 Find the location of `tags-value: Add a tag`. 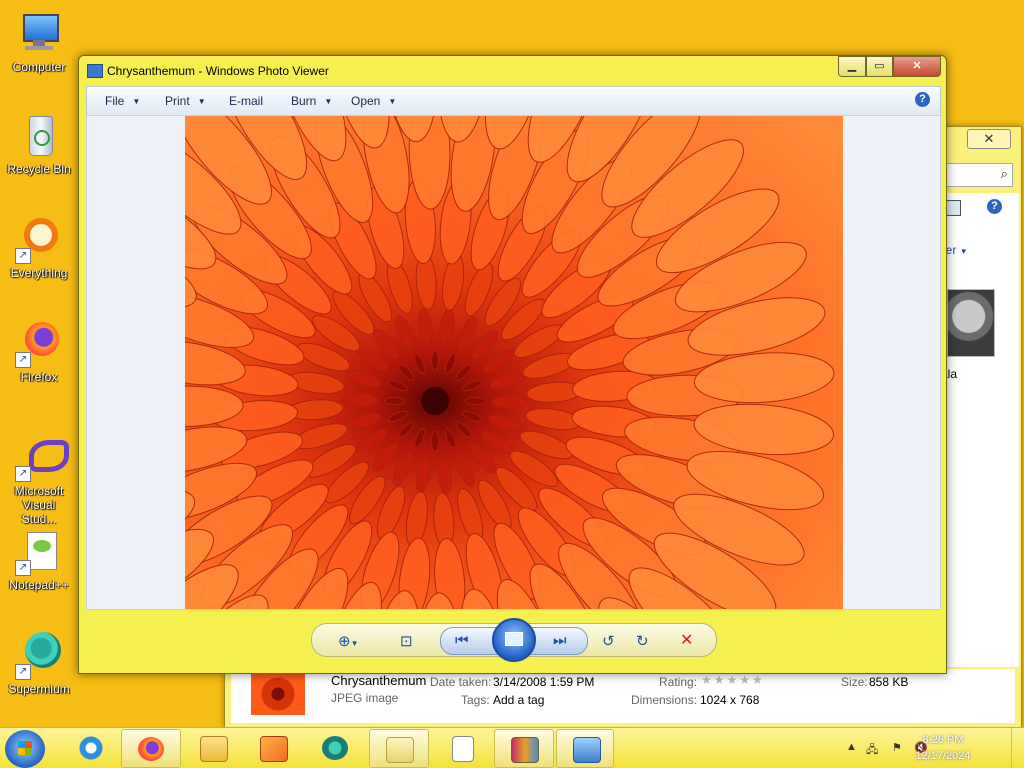

tags-value: Add a tag is located at coordinates (518, 700).